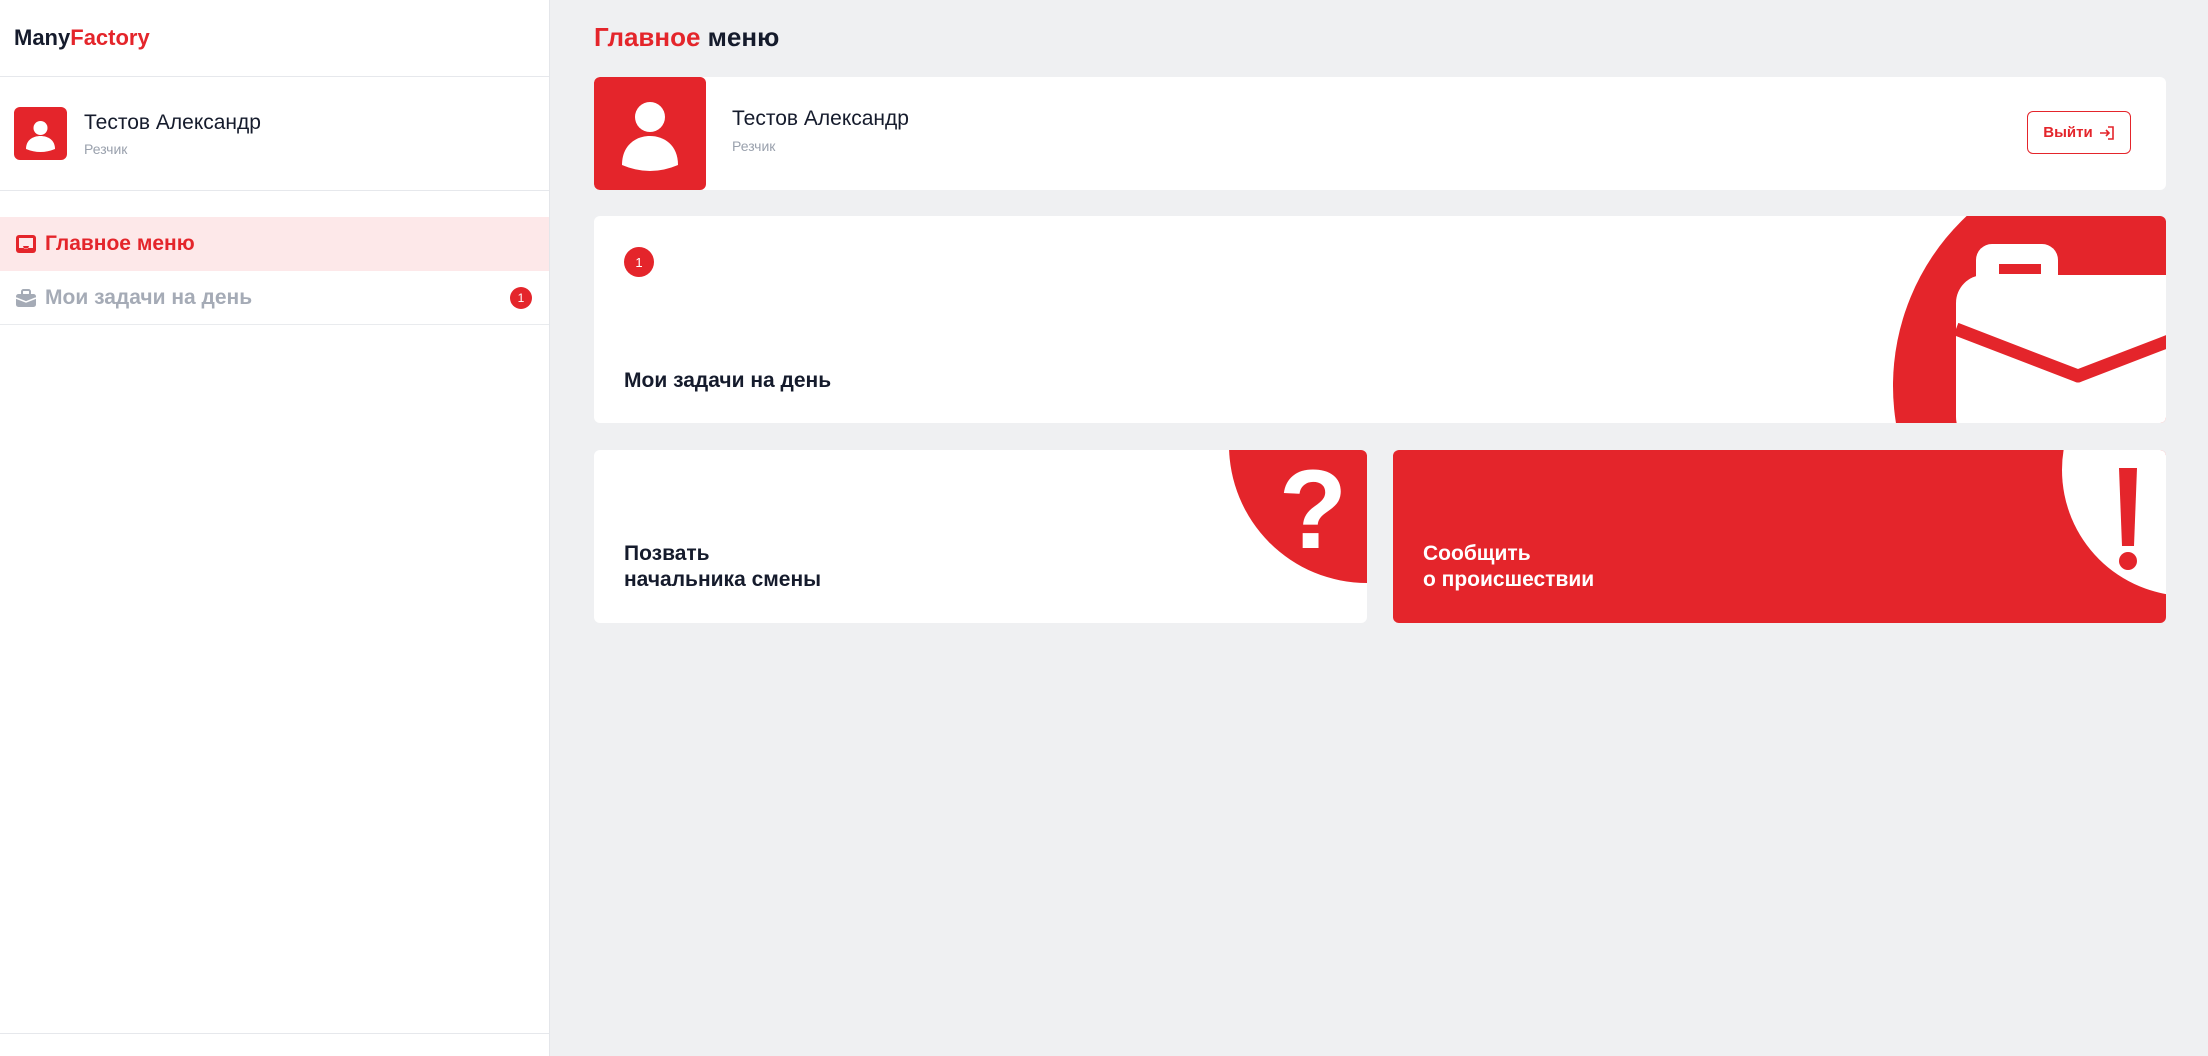  I want to click on report-incident-line1: Сообщить, so click(1477, 553).